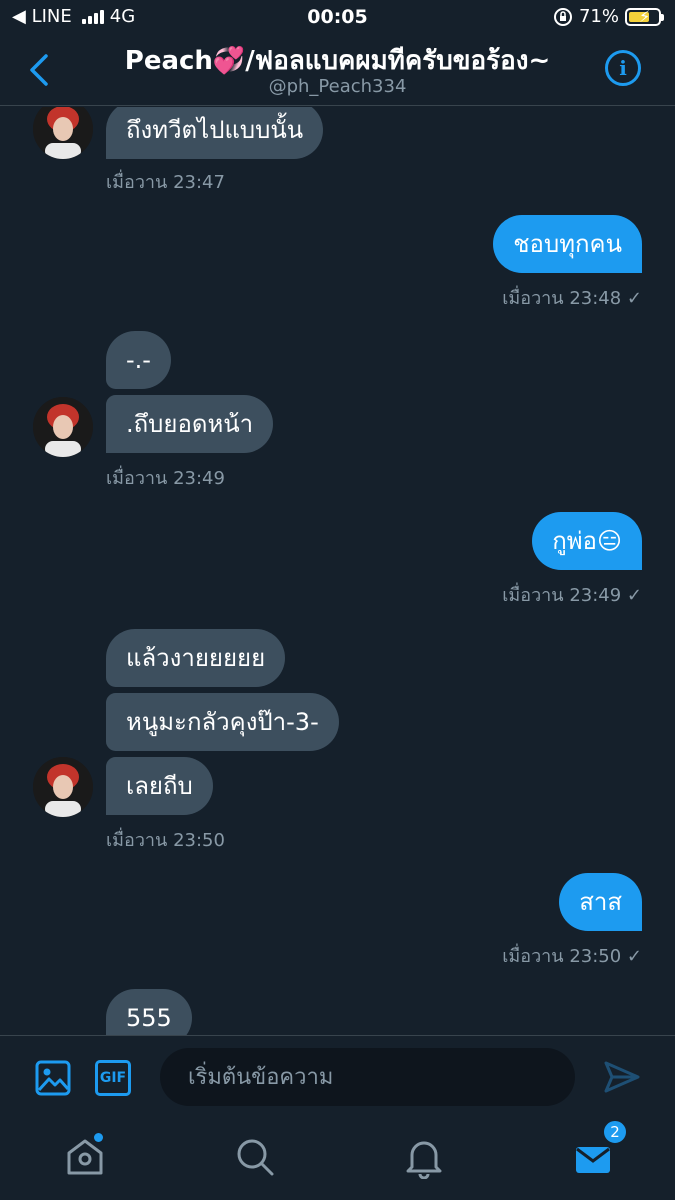 The width and height of the screenshot is (675, 1200). I want to click on battery-percent: 71%, so click(598, 16).